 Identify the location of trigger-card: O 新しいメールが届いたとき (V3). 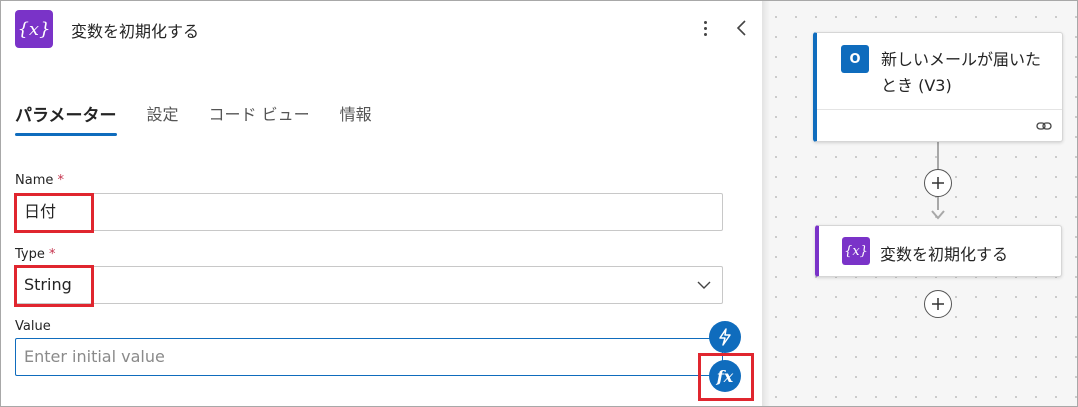
(938, 87).